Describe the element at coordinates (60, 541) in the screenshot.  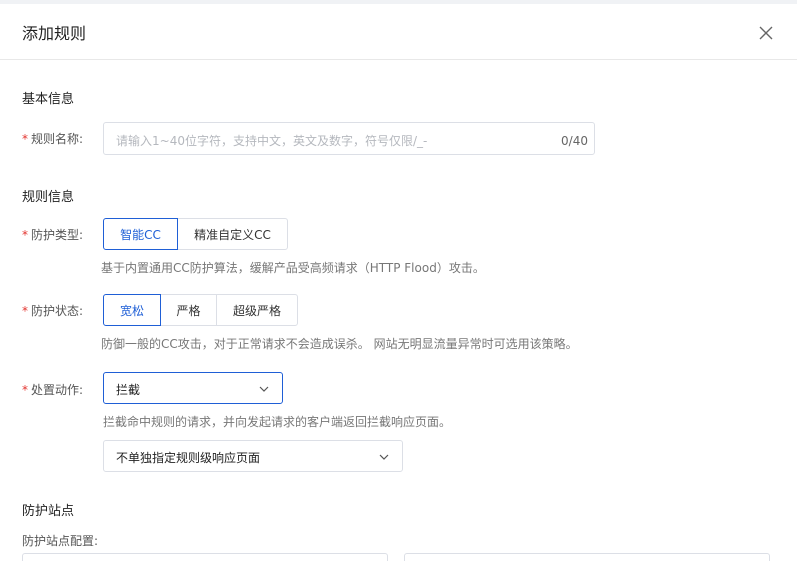
I see `site-config-label: 防护站点配置:` at that location.